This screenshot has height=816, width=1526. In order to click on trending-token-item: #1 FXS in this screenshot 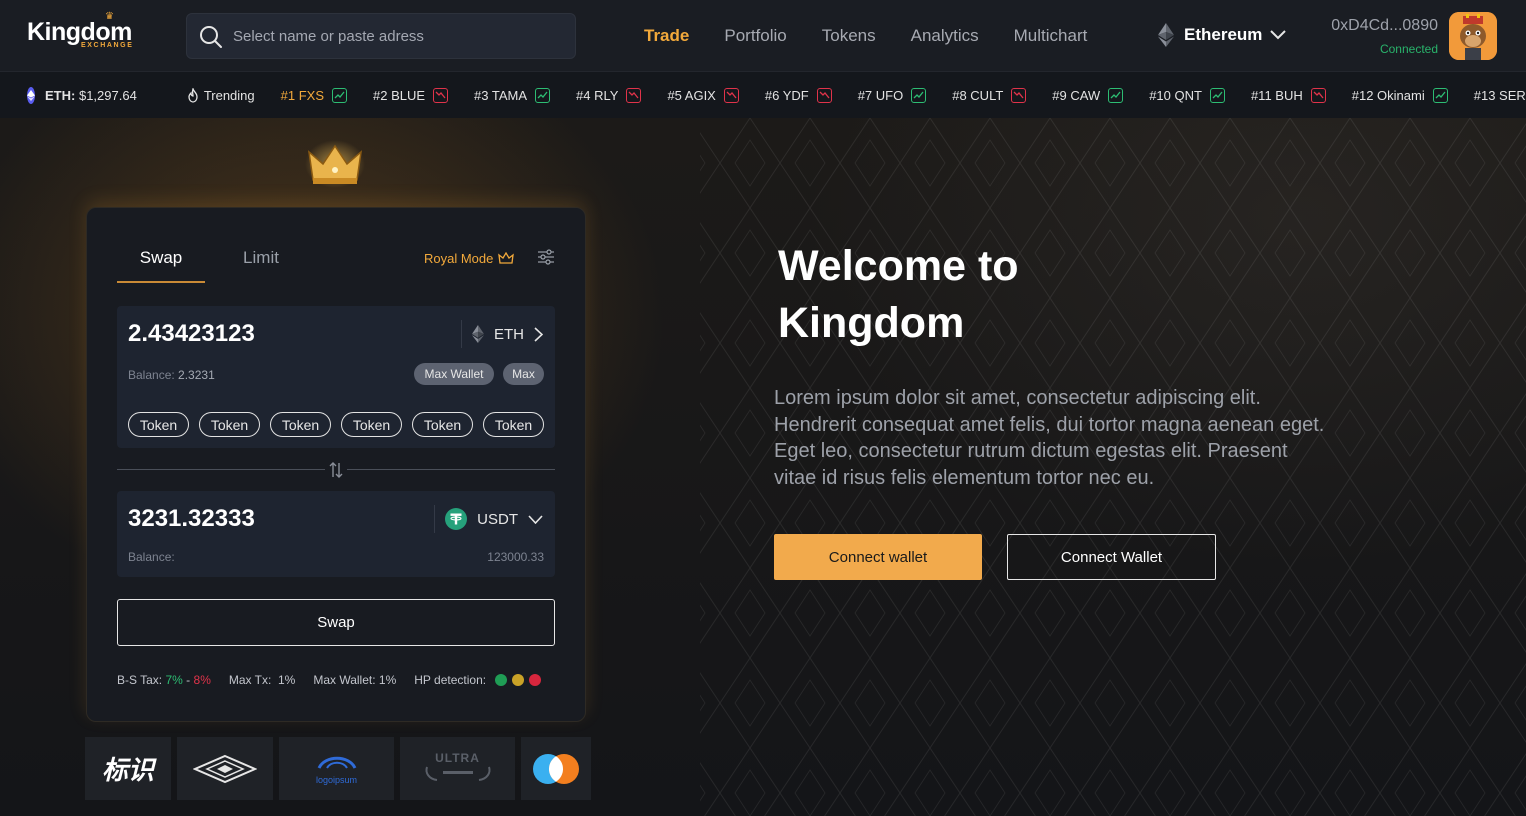, I will do `click(314, 95)`.